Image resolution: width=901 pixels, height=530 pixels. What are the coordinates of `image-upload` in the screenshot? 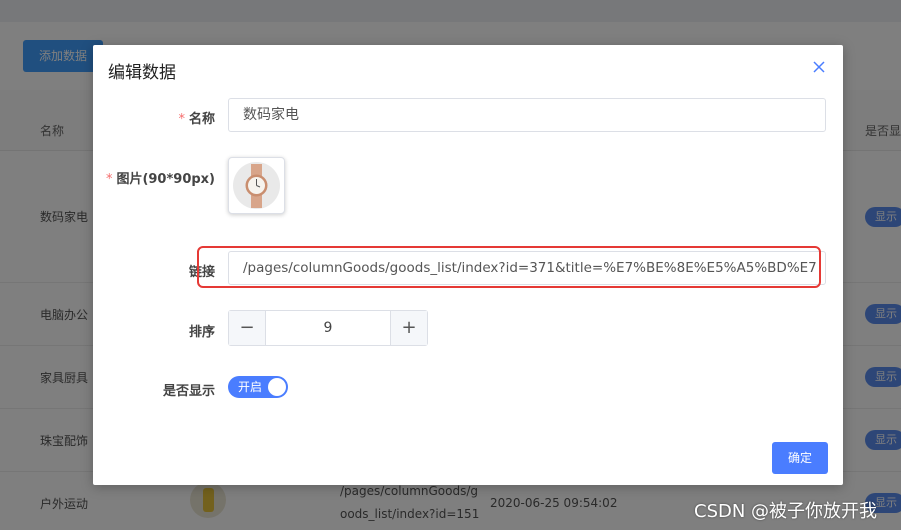 It's located at (256, 185).